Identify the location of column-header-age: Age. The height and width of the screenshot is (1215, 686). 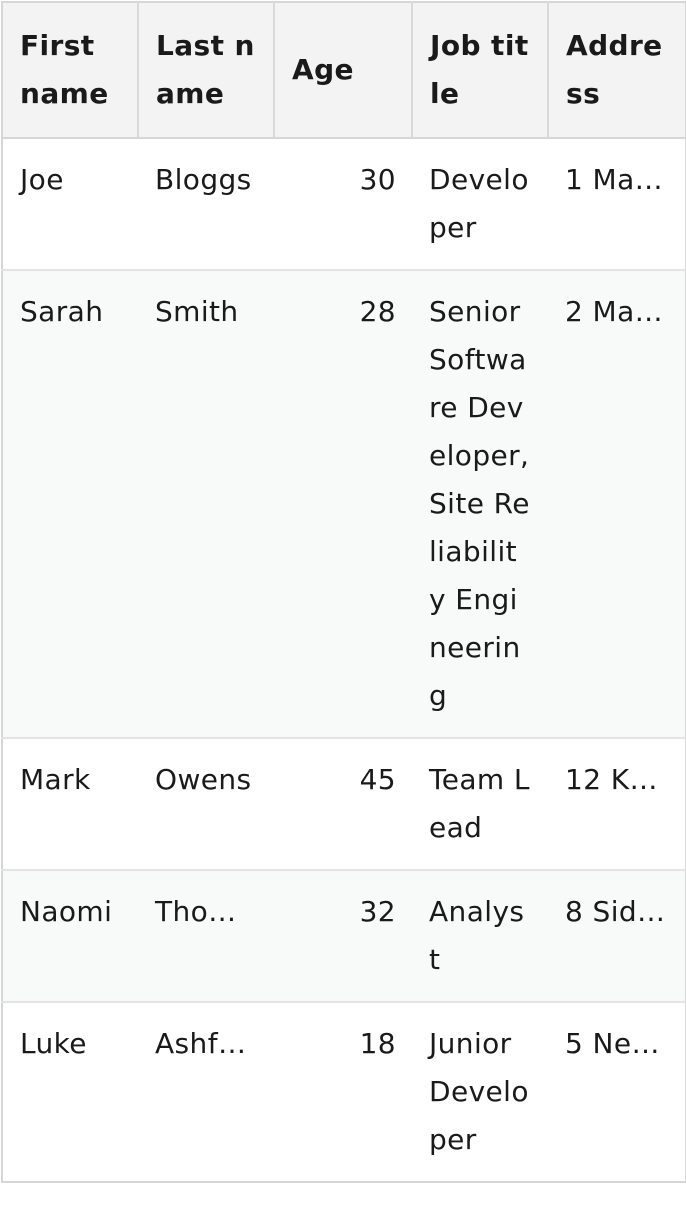
(343, 70).